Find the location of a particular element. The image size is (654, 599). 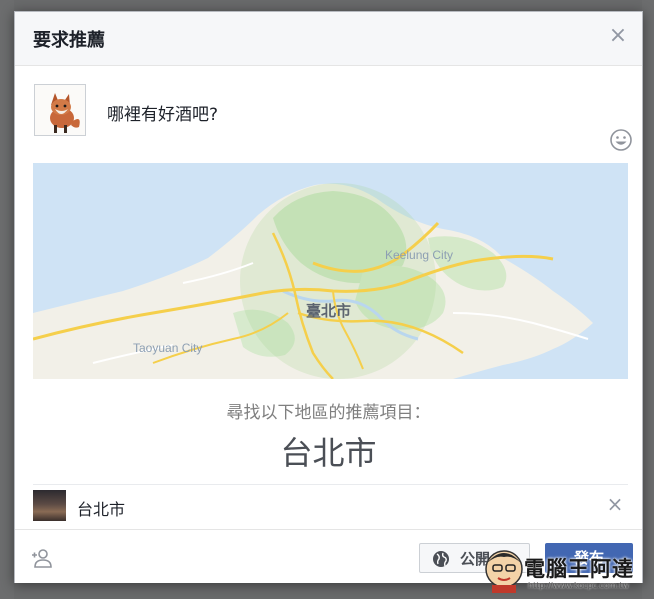

map-label-taoyuan: Taoyuan City is located at coordinates (167, 348).